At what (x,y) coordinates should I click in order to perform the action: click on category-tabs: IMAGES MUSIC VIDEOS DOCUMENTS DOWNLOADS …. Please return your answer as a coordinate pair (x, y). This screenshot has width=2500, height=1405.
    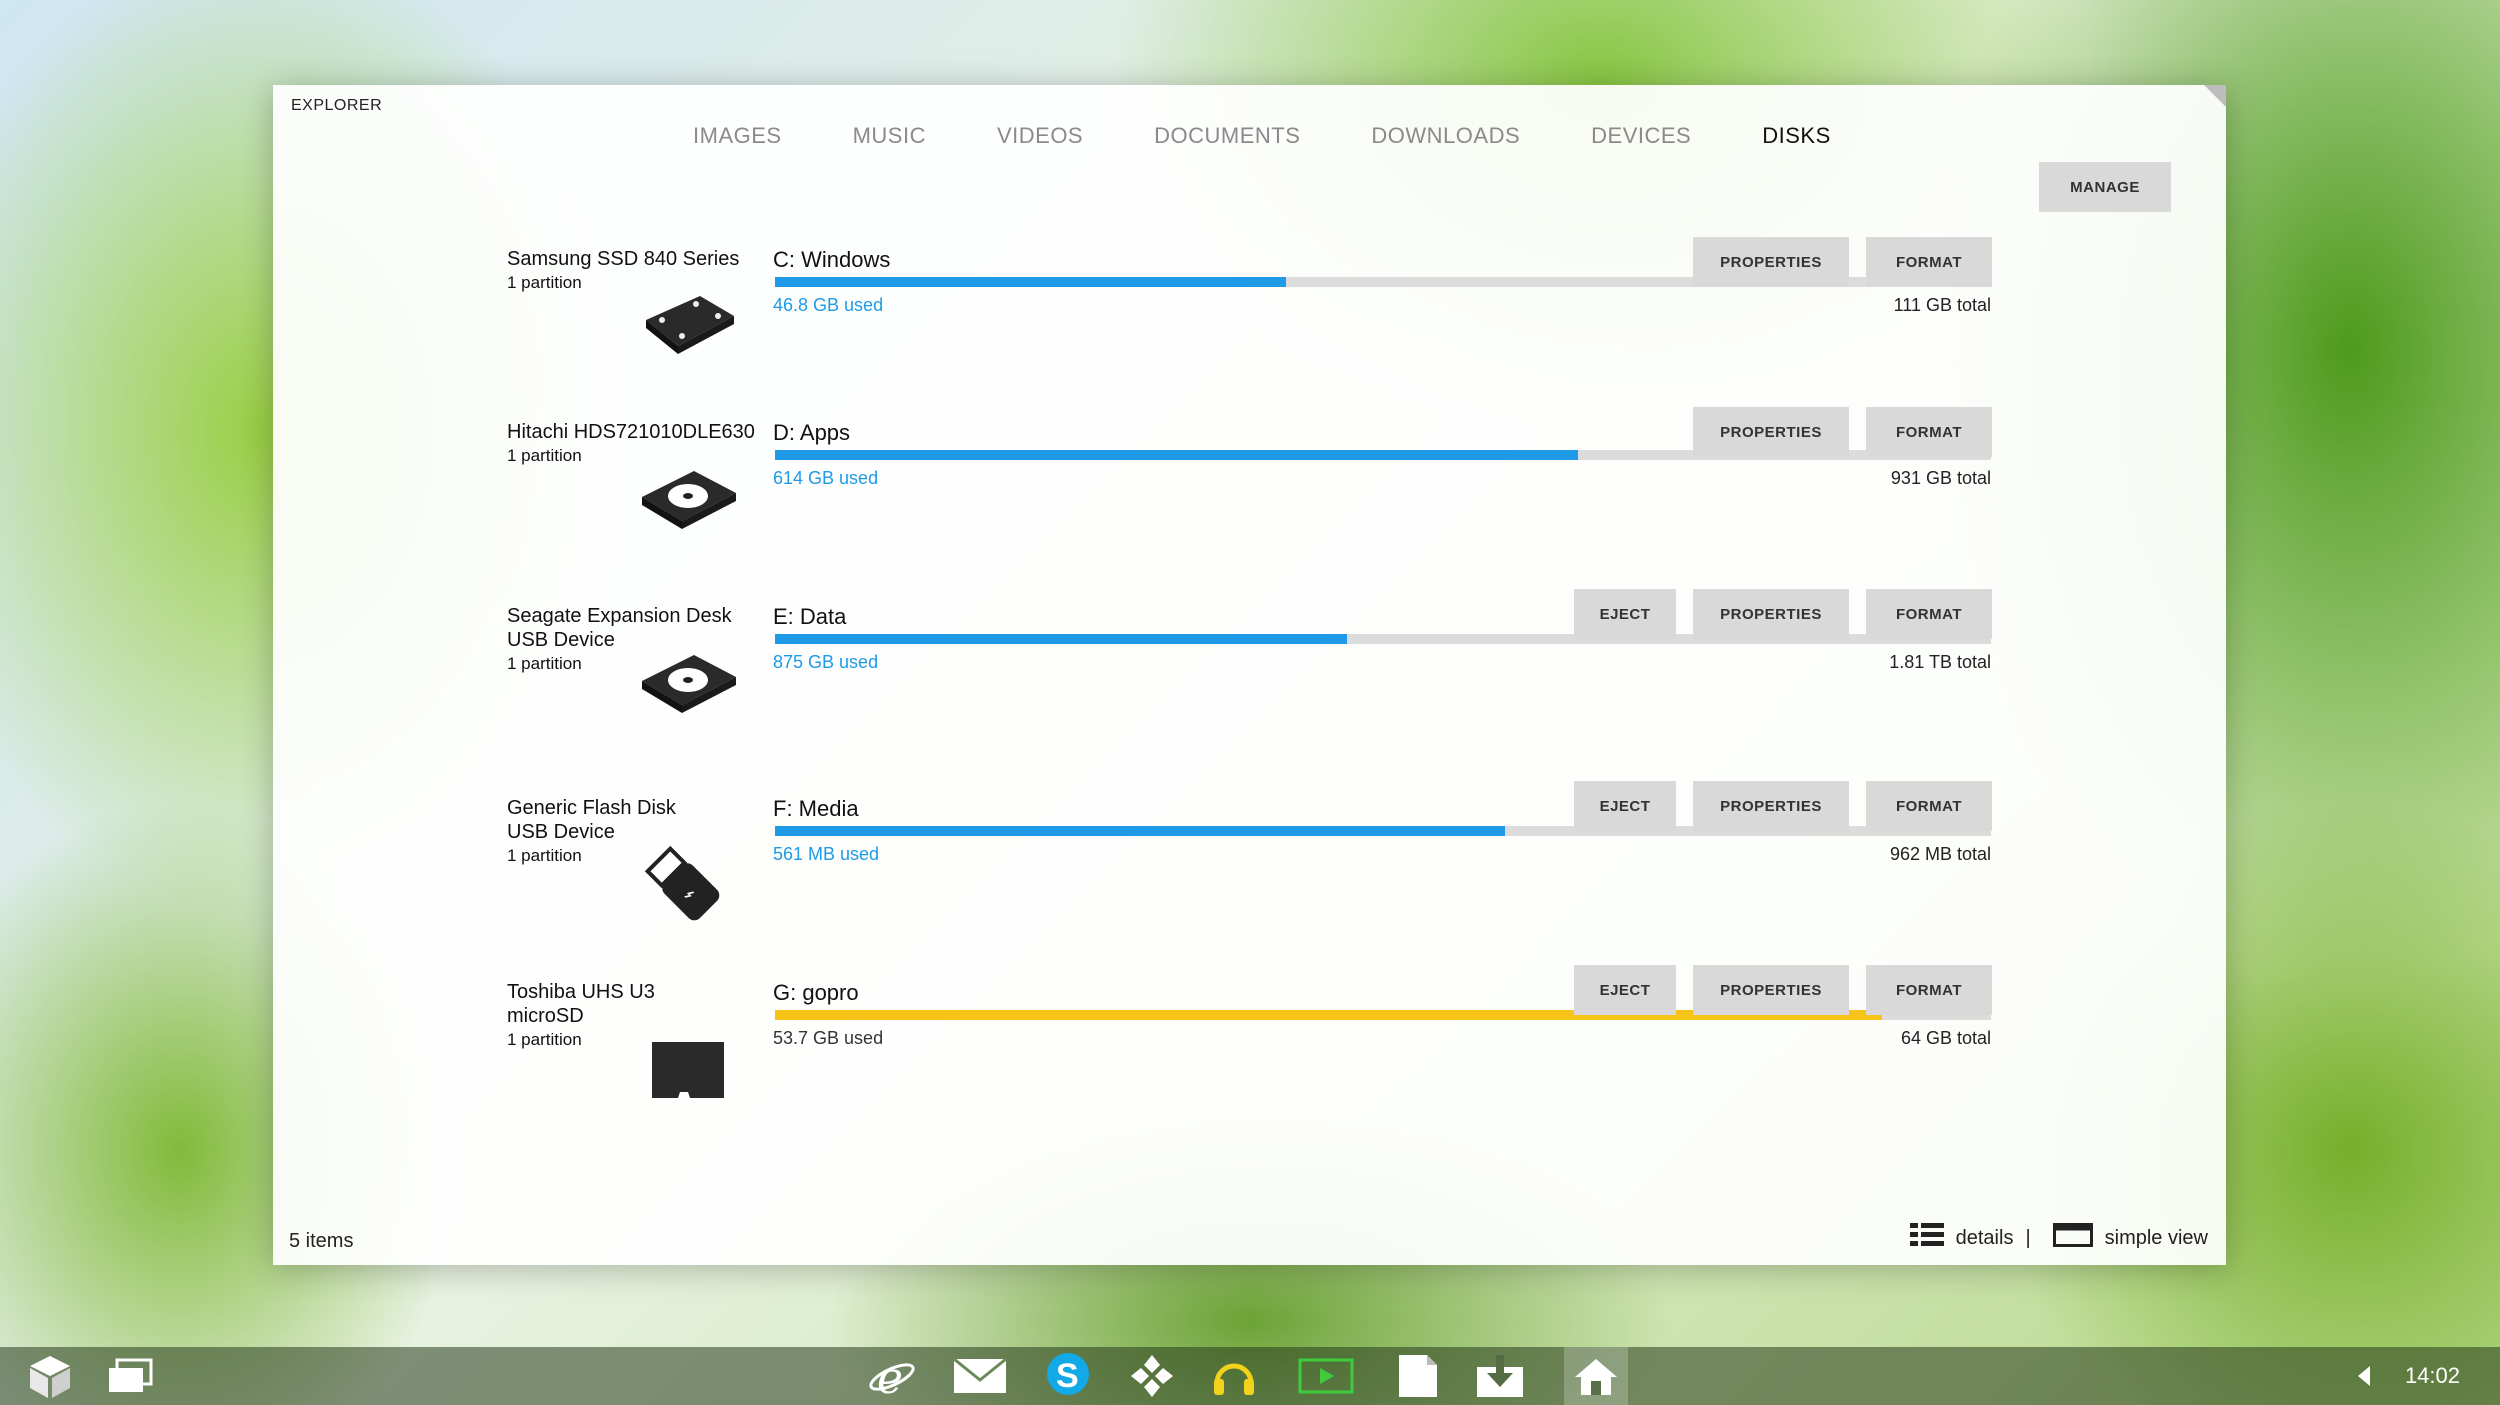
    Looking at the image, I should click on (1297, 136).